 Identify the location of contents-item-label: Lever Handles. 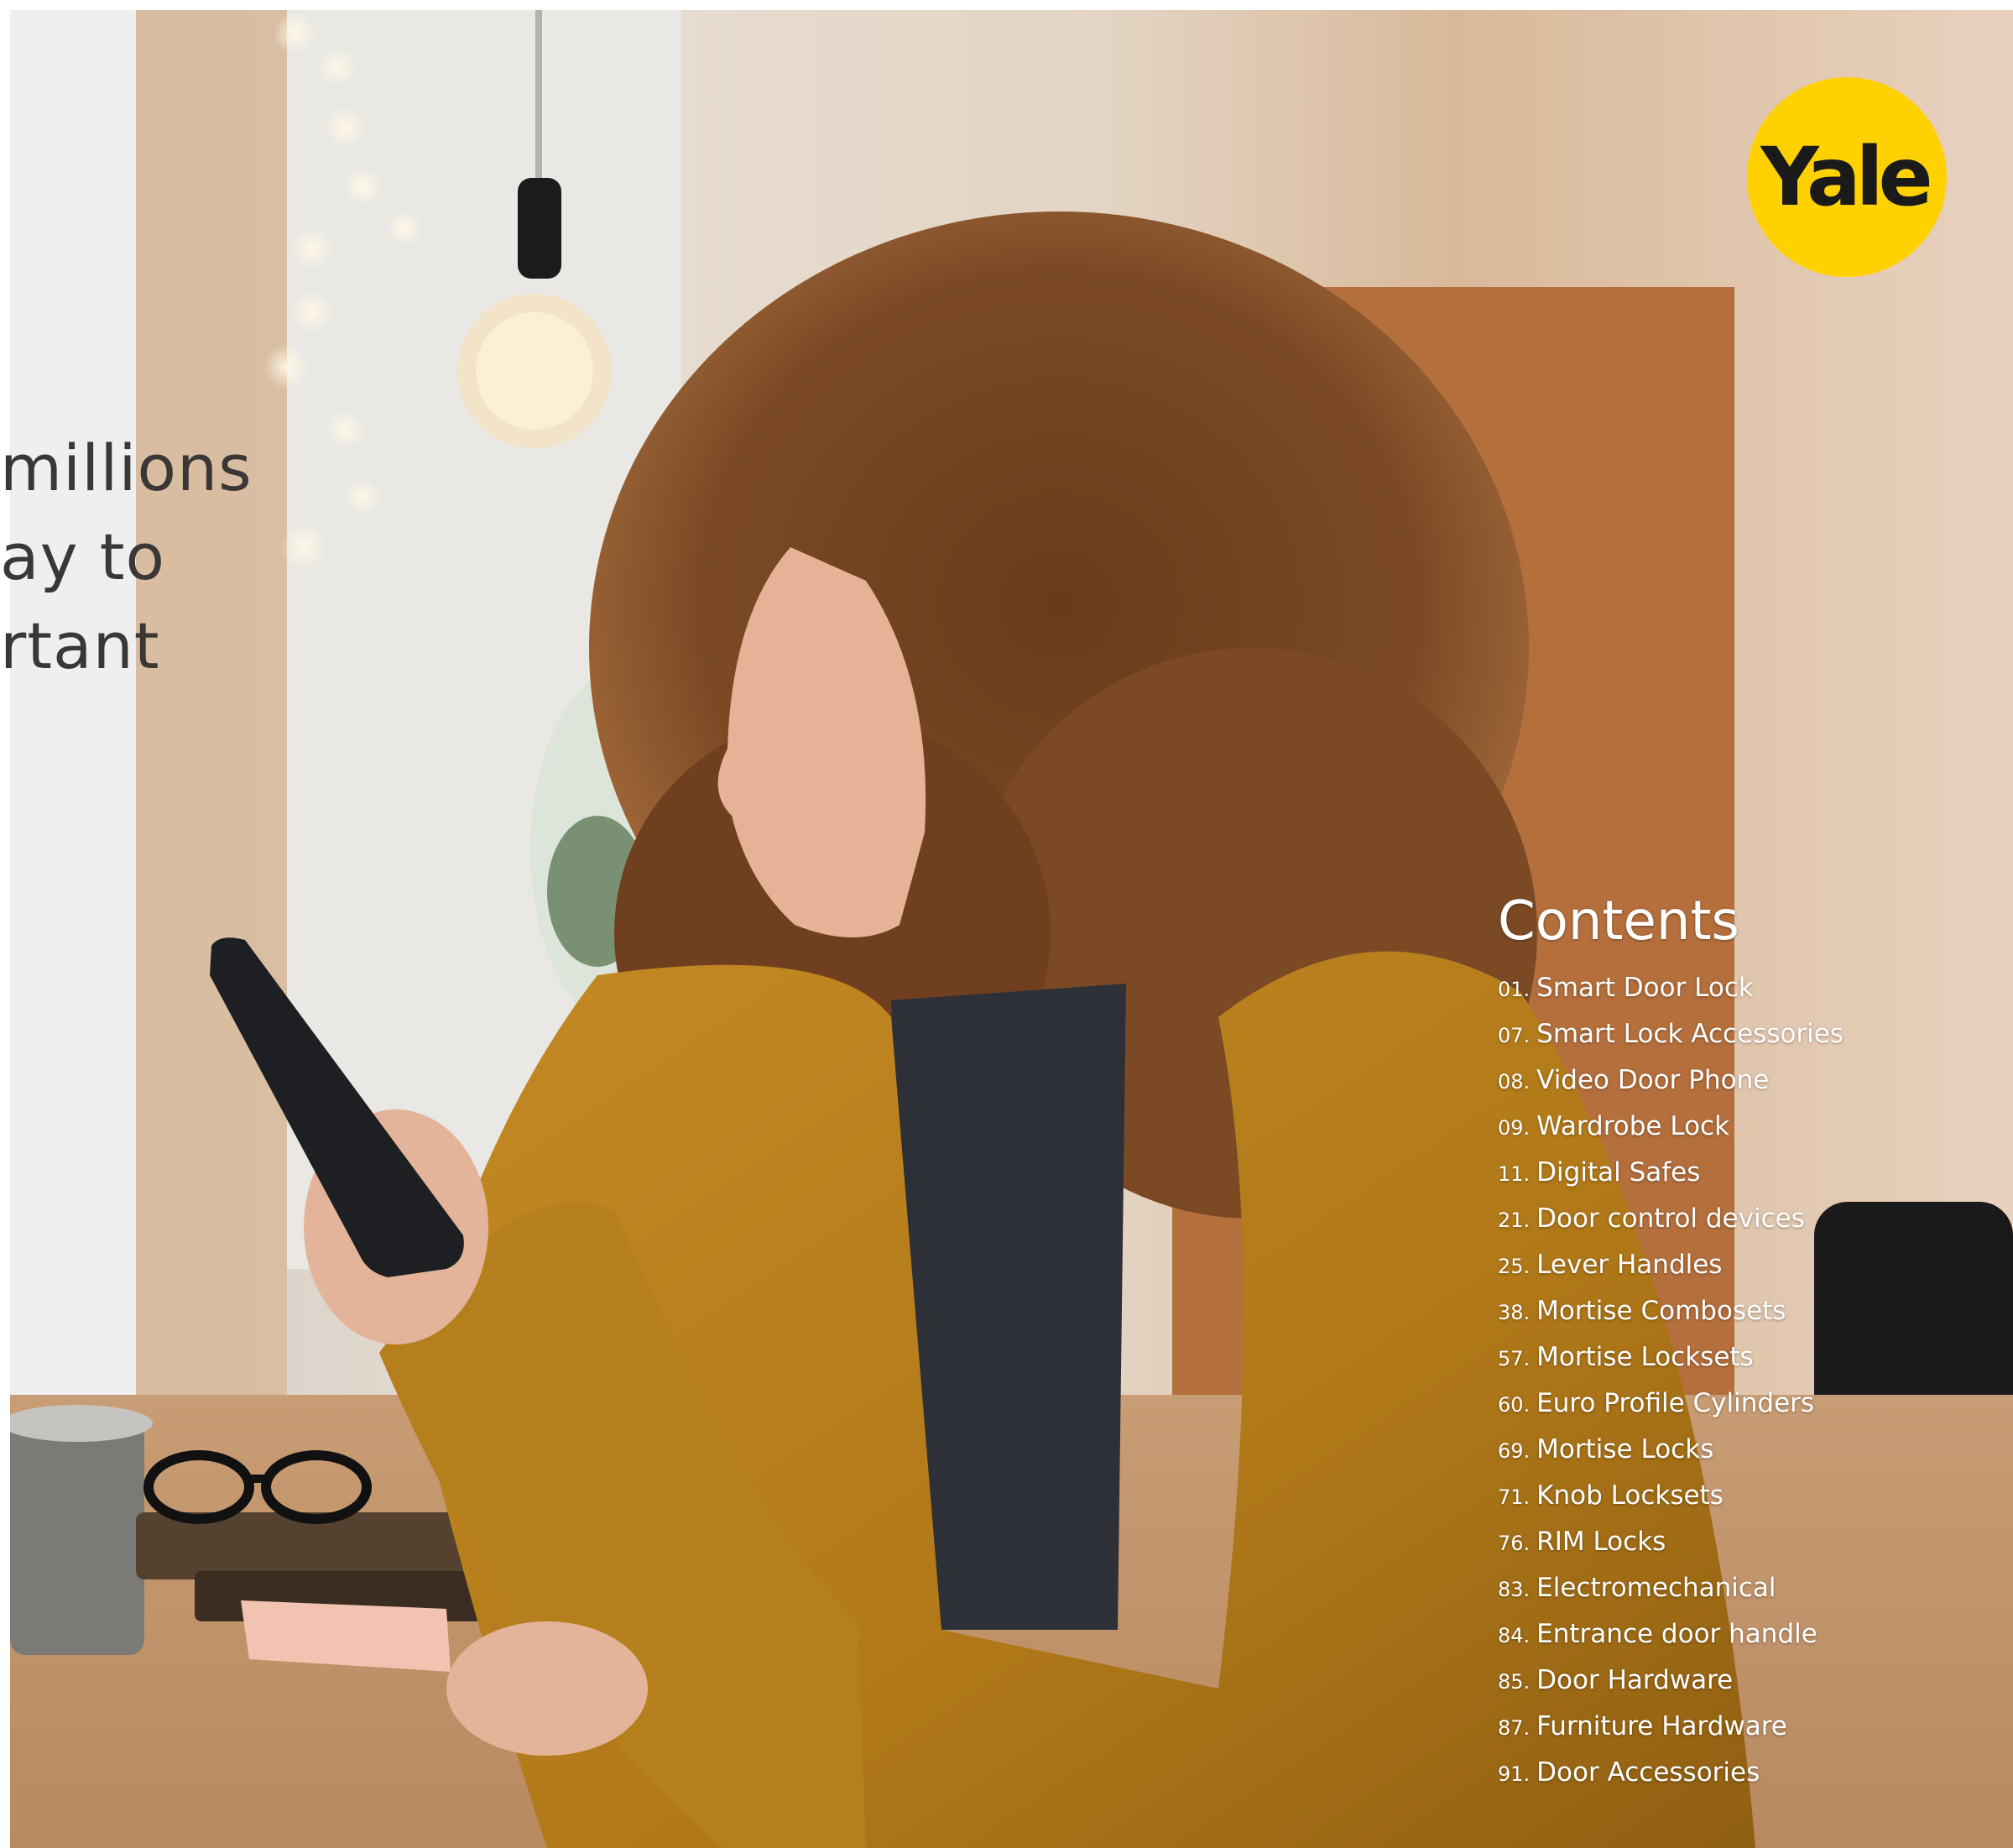
(1629, 1265).